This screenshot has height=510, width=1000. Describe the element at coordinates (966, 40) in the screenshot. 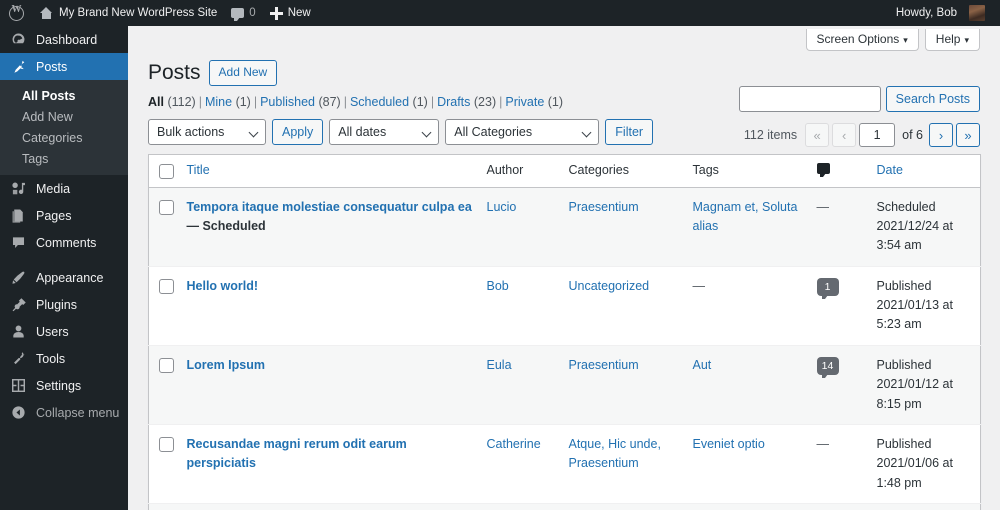

I see `chevron-down-icon: ▾` at that location.